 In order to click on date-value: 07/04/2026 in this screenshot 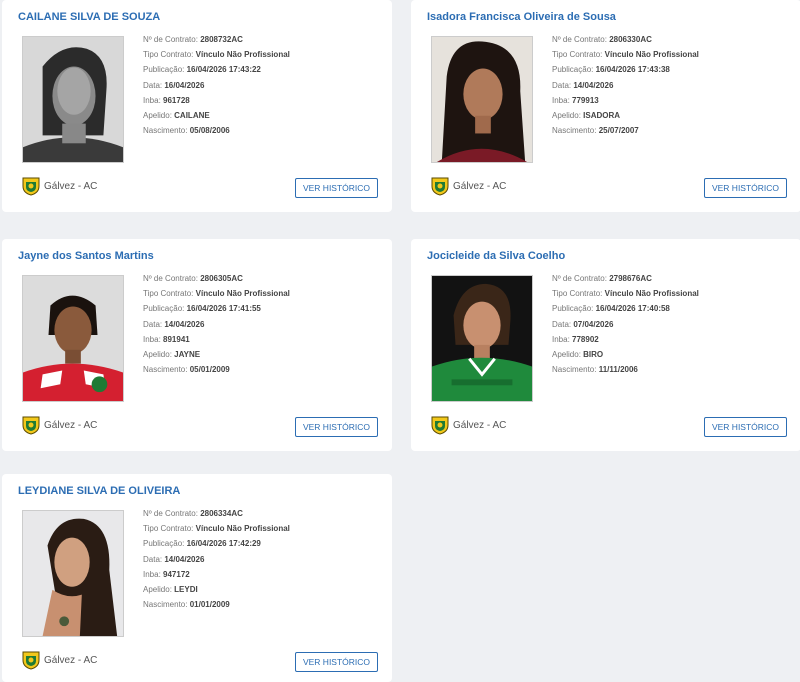, I will do `click(593, 324)`.